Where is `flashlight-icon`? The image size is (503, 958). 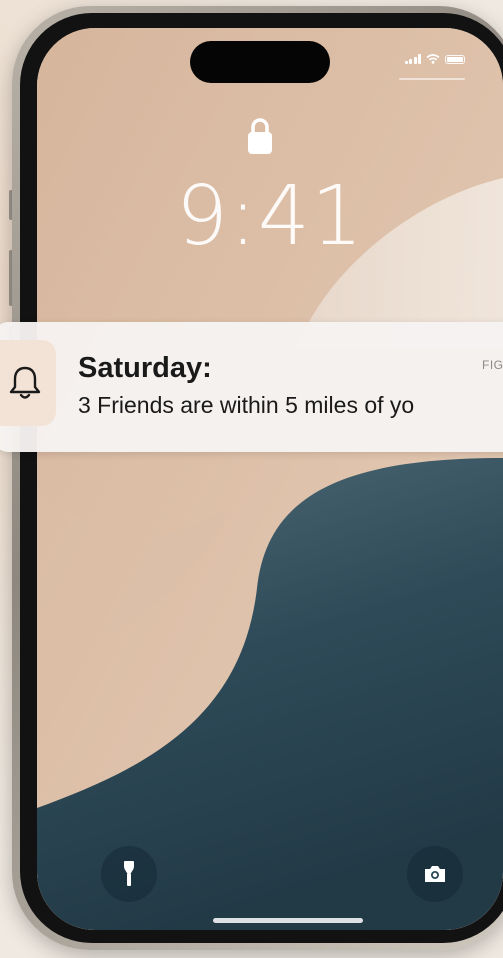 flashlight-icon is located at coordinates (129, 873).